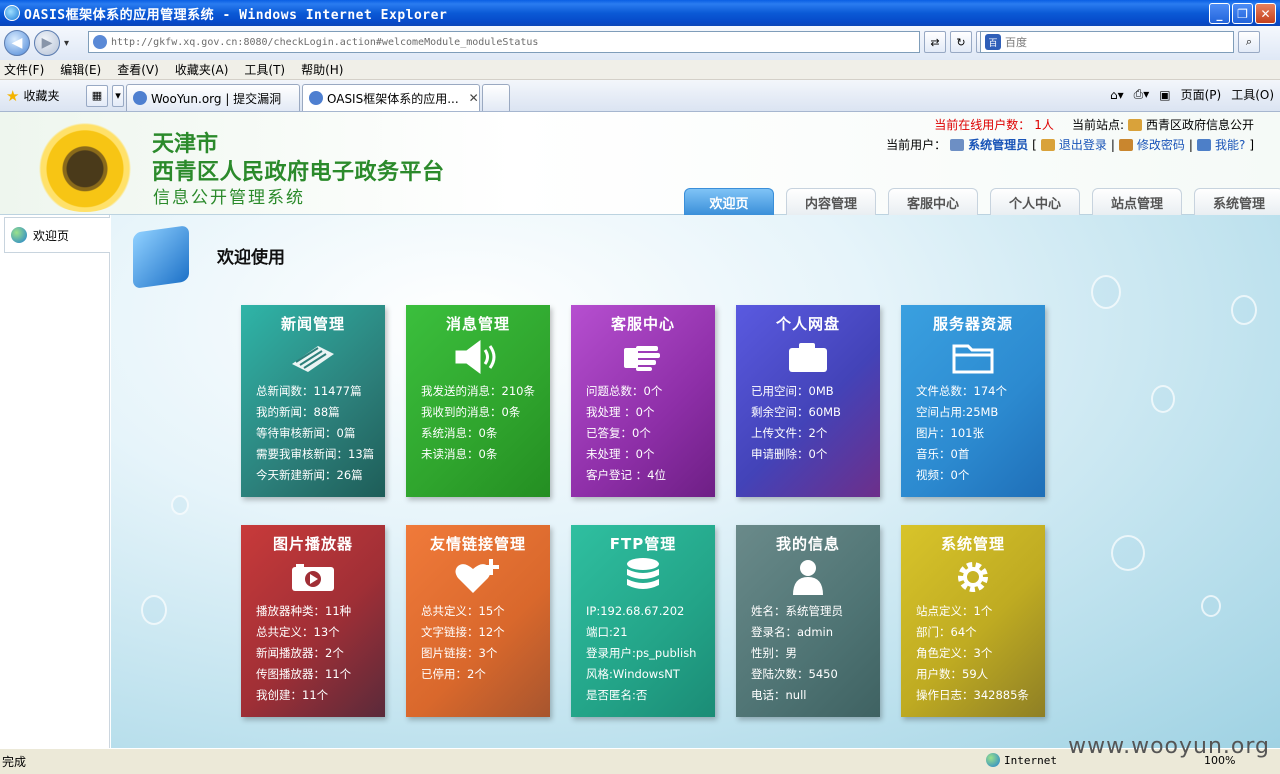 Image resolution: width=1280 pixels, height=774 pixels. What do you see at coordinates (251, 258) in the screenshot?
I see `welcome-title: 欢迎使用` at bounding box center [251, 258].